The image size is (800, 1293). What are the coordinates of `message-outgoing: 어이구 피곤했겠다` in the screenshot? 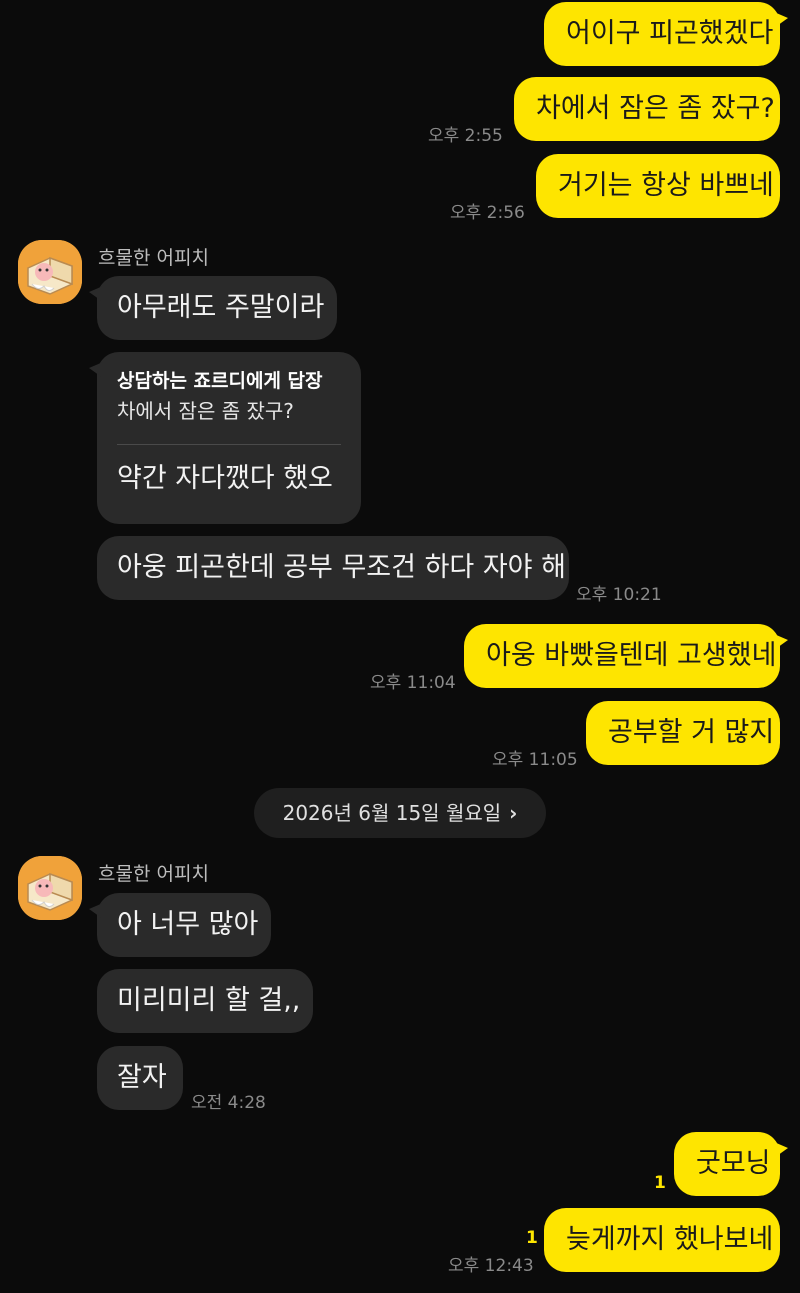 It's located at (666, 34).